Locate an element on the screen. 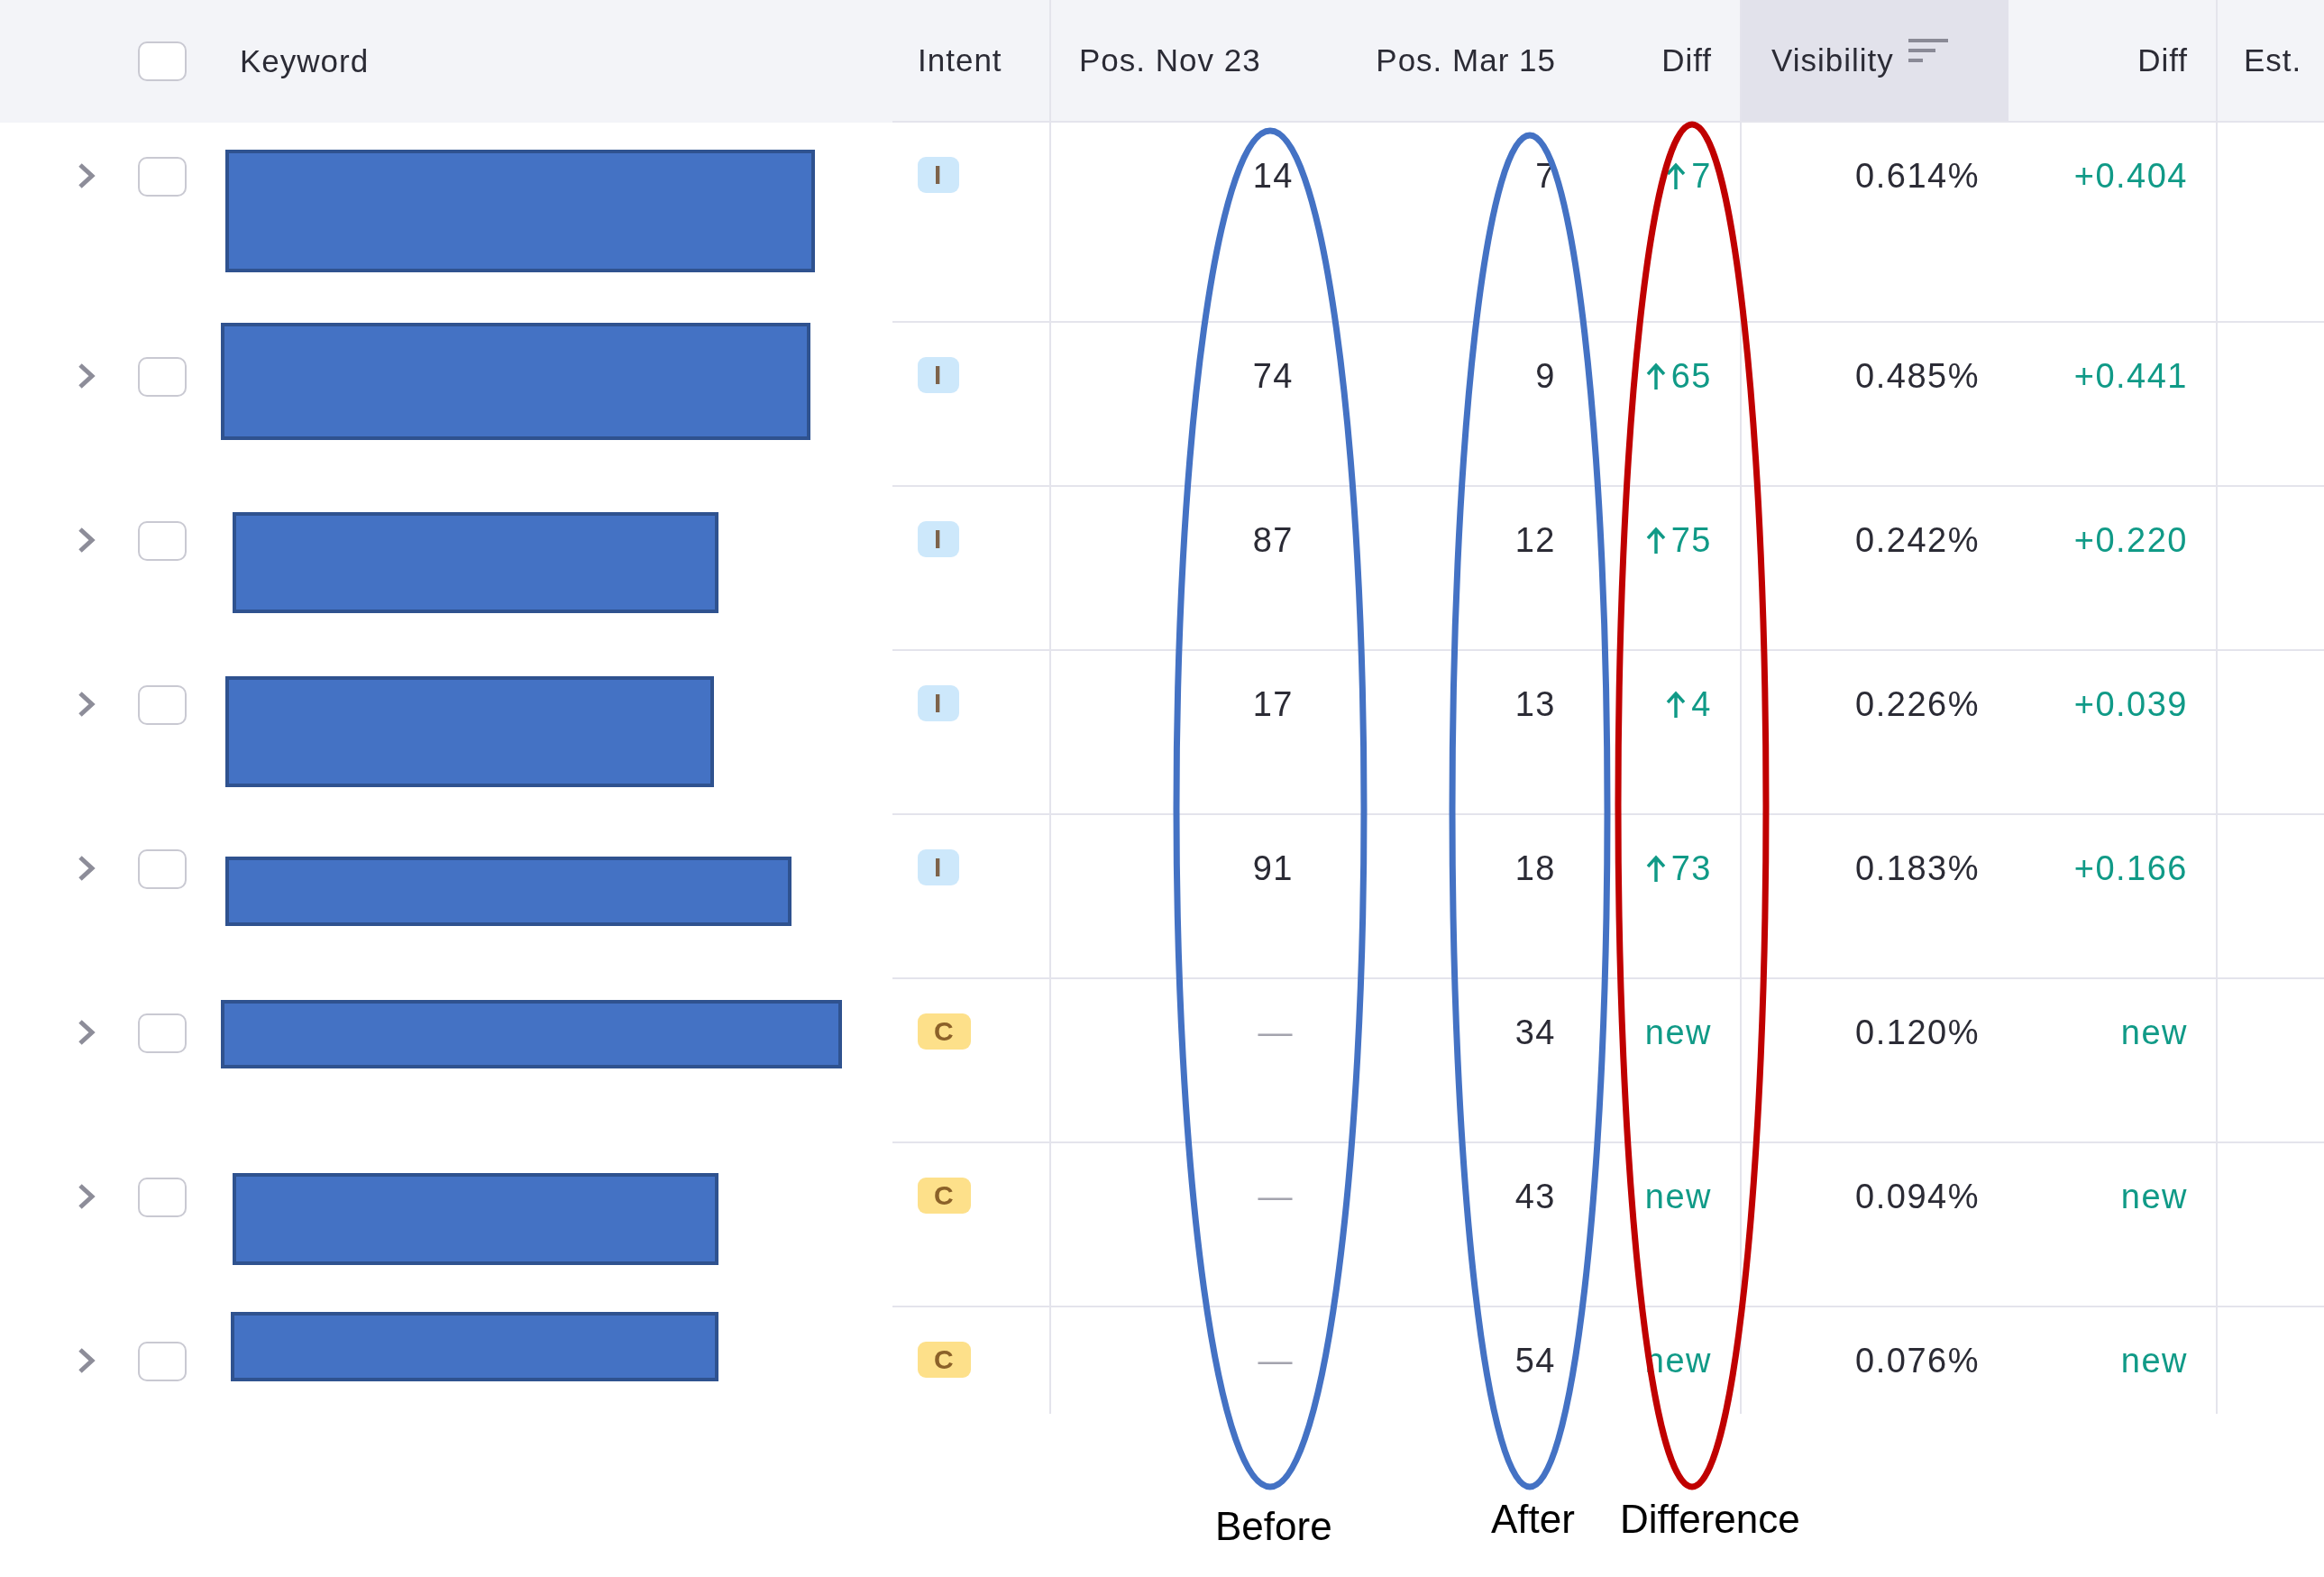 This screenshot has height=1577, width=2324. table-cell: 73 is located at coordinates (1691, 868).